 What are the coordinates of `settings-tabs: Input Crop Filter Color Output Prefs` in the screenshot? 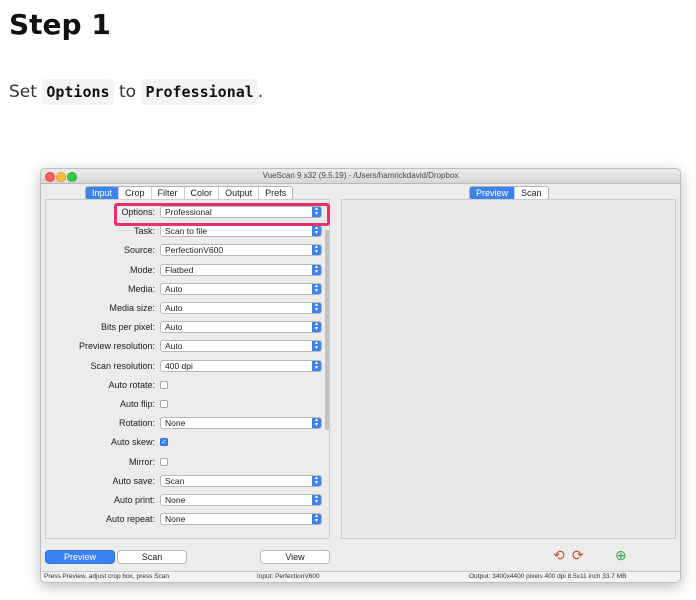 It's located at (189, 193).